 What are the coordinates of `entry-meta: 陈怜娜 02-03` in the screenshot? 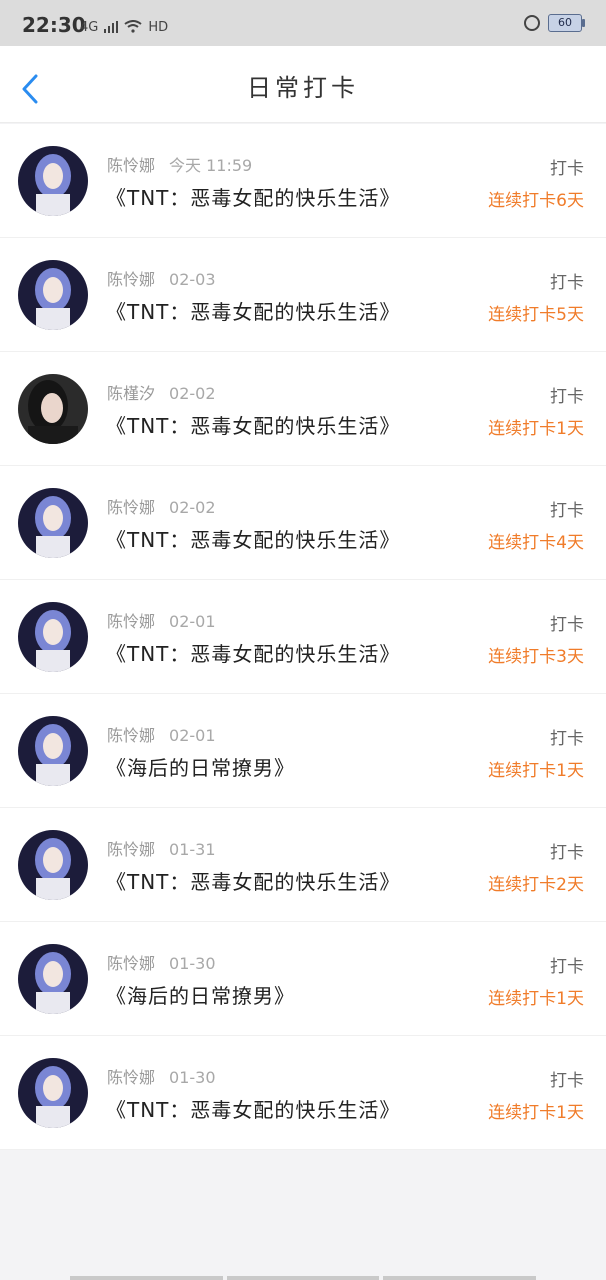 It's located at (161, 278).